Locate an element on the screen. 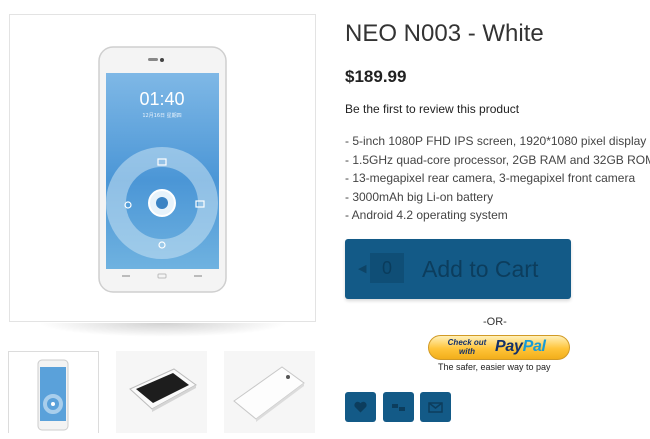 The width and height of the screenshot is (650, 439). feature-item: - 3000mAh big Li-on battery is located at coordinates (419, 196).